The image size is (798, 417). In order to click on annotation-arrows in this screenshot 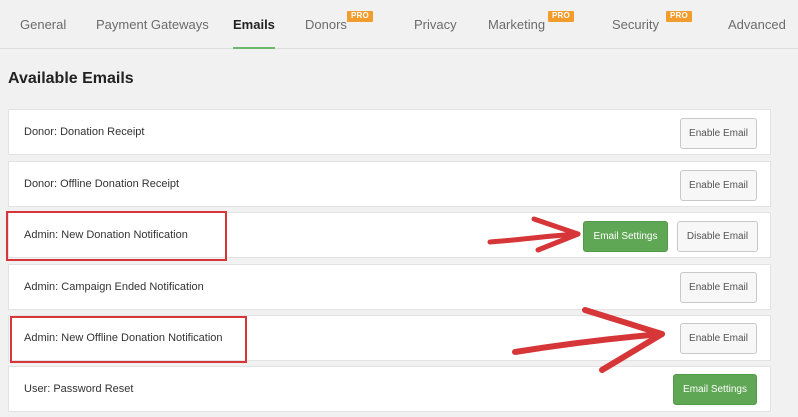, I will do `click(576, 294)`.